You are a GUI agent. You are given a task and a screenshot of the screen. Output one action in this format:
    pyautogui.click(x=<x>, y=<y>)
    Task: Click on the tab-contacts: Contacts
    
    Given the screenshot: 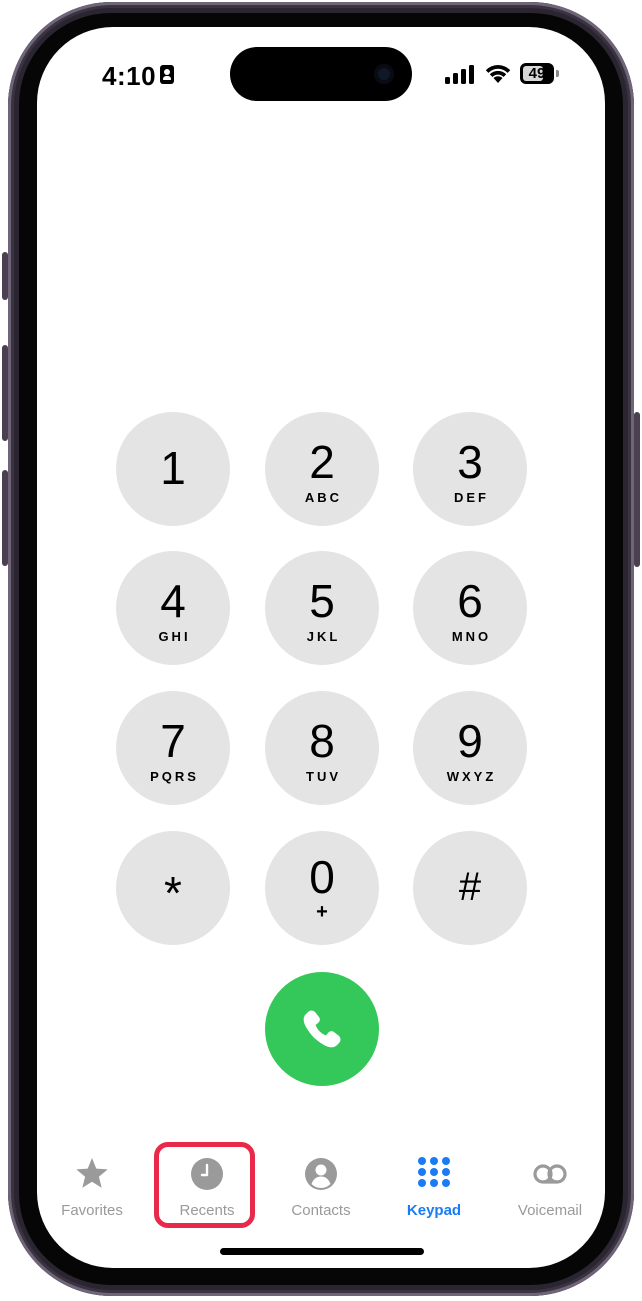 What is the action you would take?
    pyautogui.click(x=321, y=1187)
    